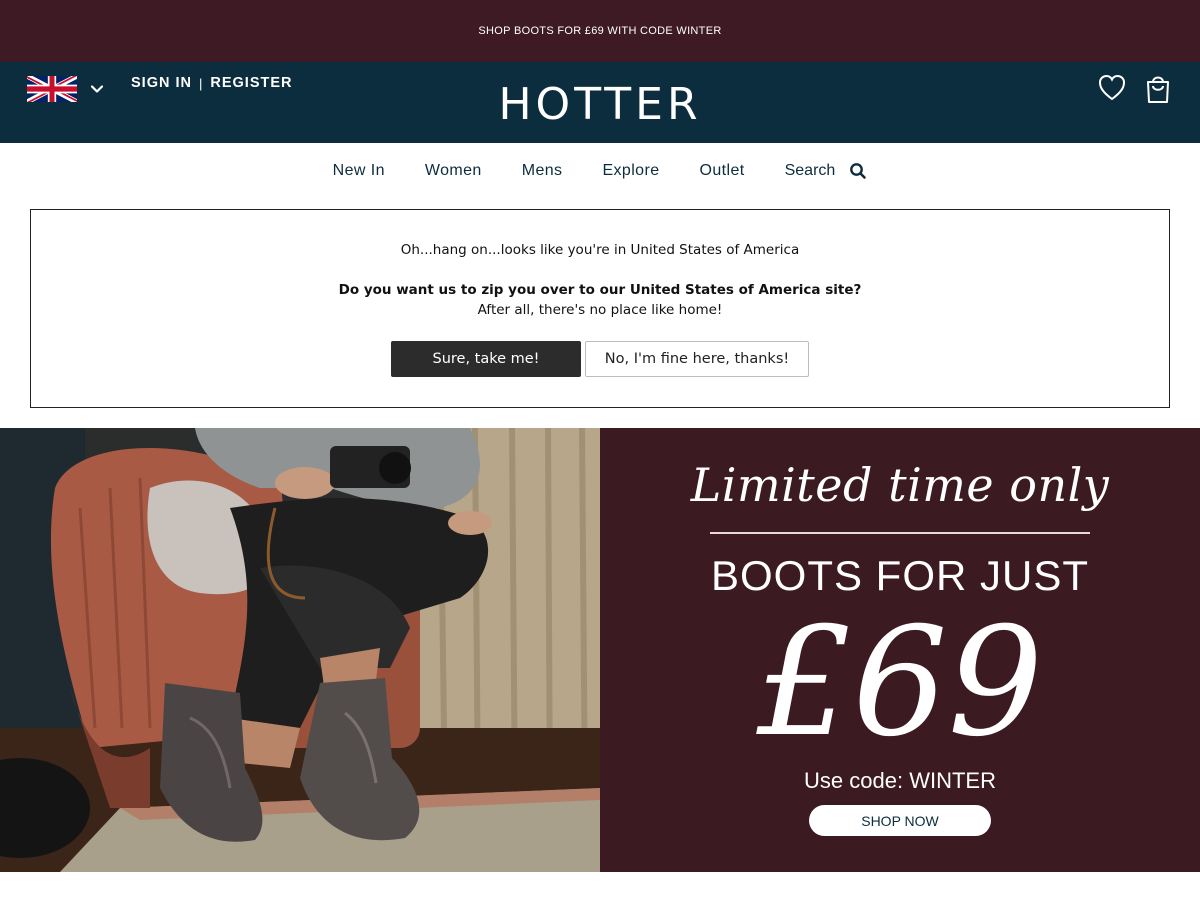 Image resolution: width=1200 pixels, height=900 pixels. I want to click on shop-now-button: SHOP NOW, so click(900, 820).